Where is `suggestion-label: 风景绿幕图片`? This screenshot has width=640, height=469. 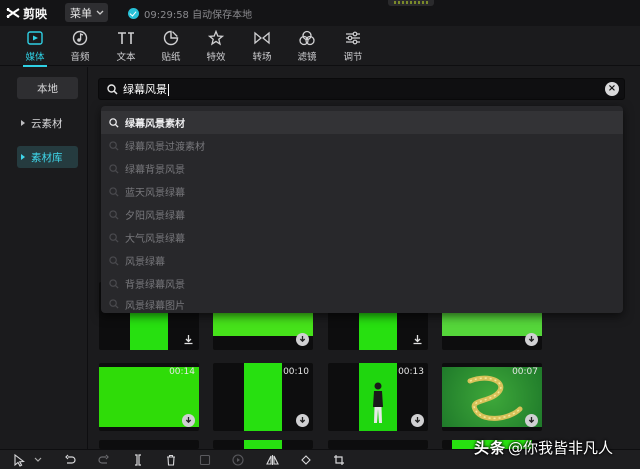 suggestion-label: 风景绿幕图片 is located at coordinates (155, 306).